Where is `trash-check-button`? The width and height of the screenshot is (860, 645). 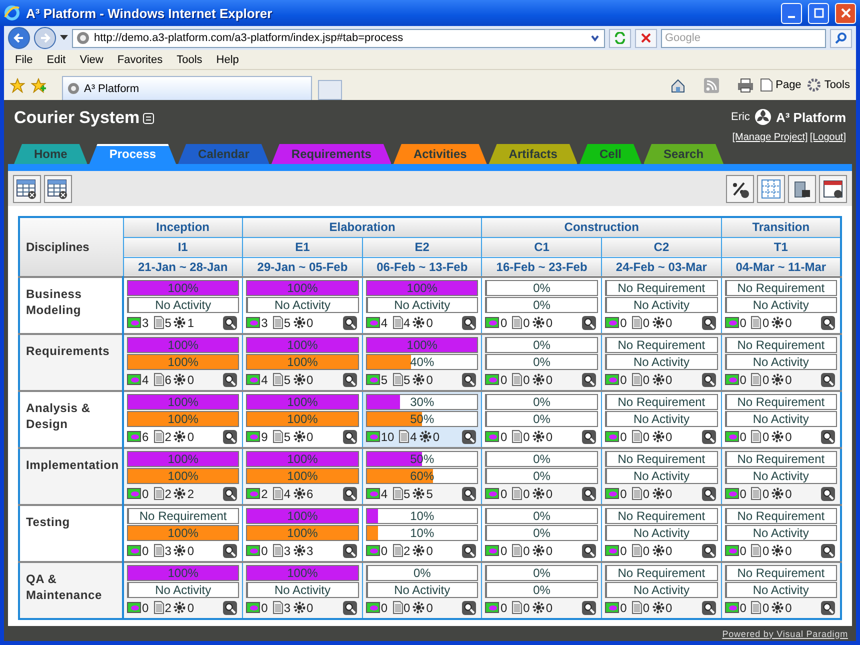
trash-check-button is located at coordinates (802, 188).